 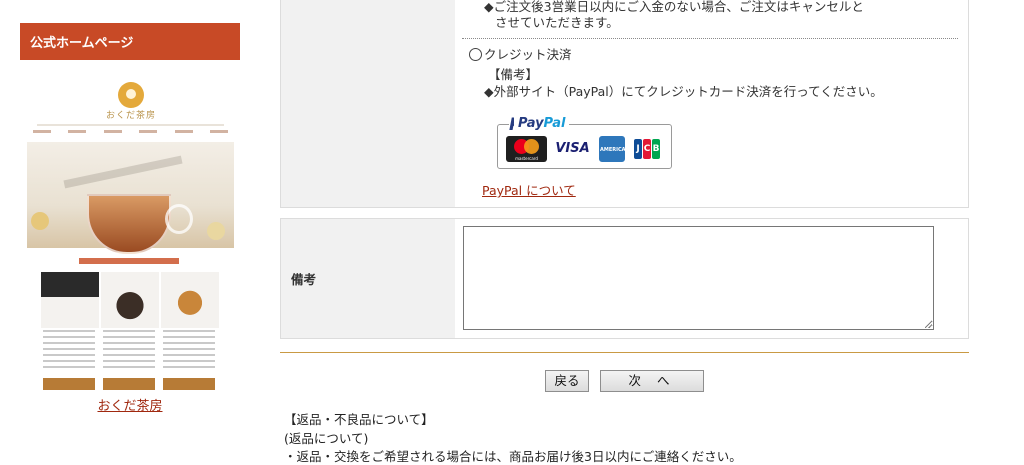 I want to click on notes-textarea, so click(x=698, y=278).